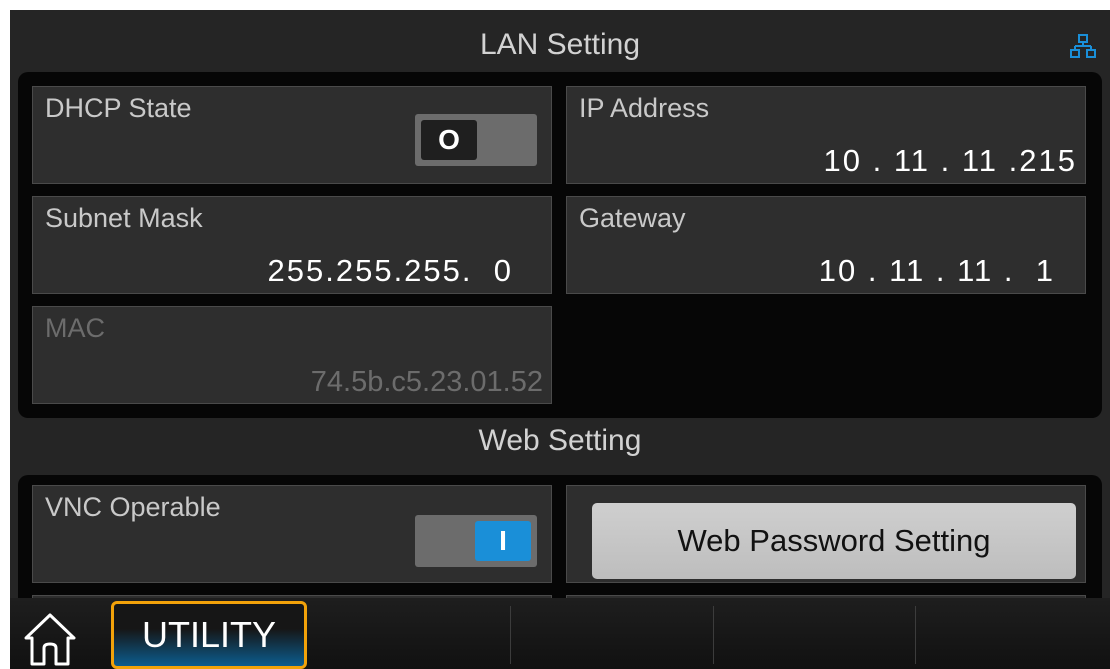  Describe the element at coordinates (449, 140) in the screenshot. I see `toggle-knob-off: O` at that location.